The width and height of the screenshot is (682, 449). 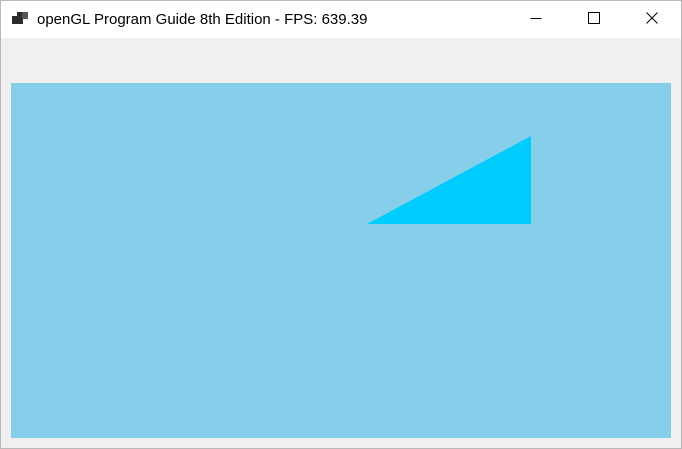 What do you see at coordinates (20, 18) in the screenshot?
I see `application-window-icon` at bounding box center [20, 18].